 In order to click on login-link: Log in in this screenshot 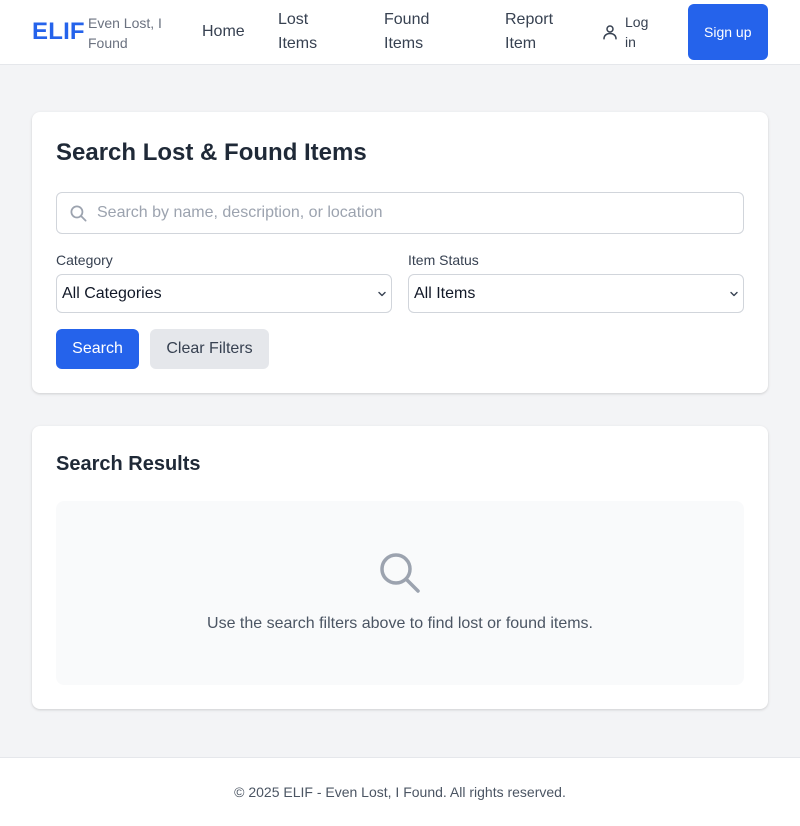, I will do `click(628, 32)`.